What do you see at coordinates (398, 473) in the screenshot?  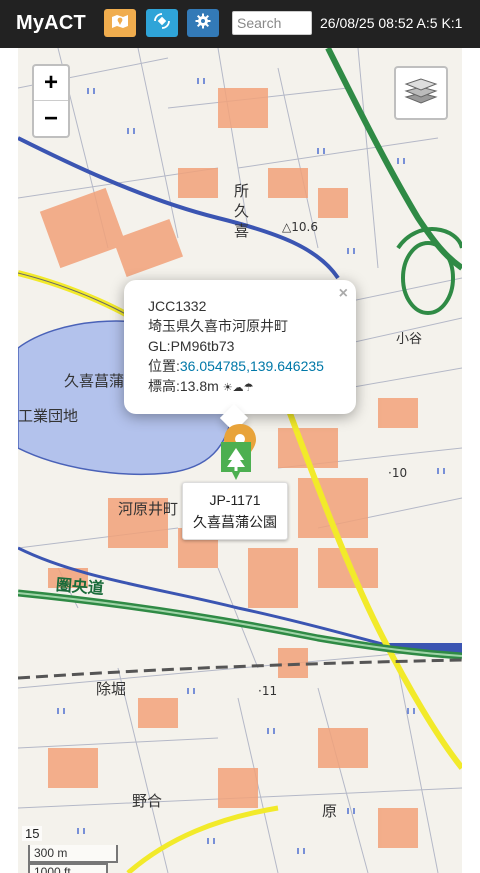 I see `elevation-mark: ·10` at bounding box center [398, 473].